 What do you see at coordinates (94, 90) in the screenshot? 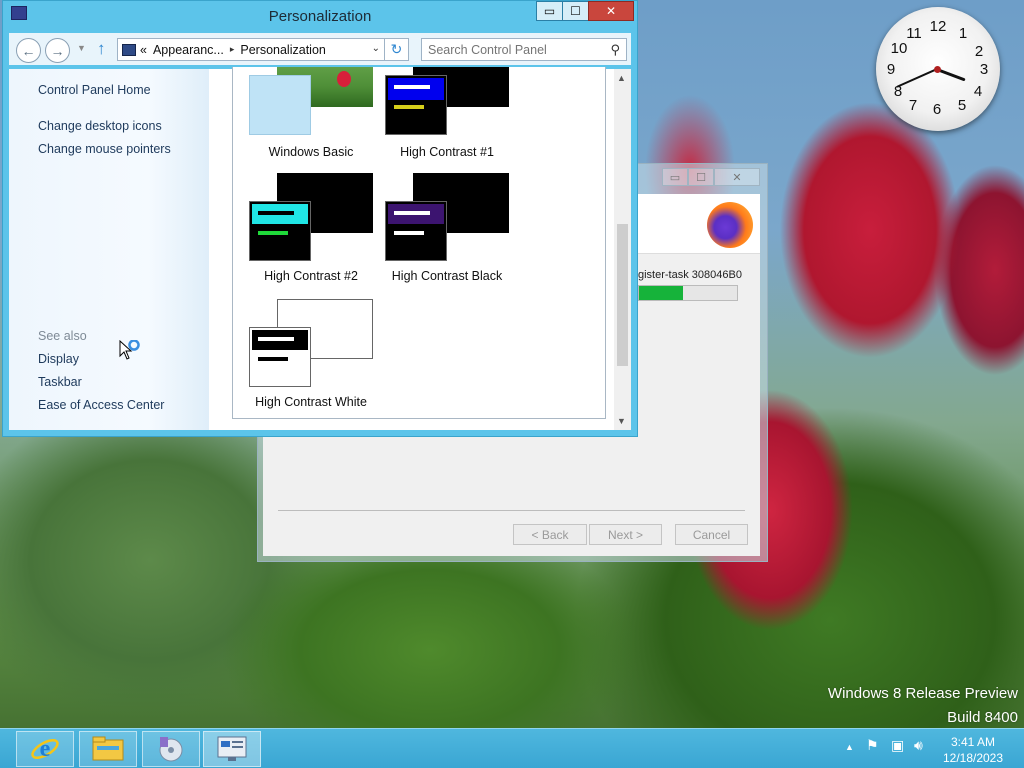
I see `control-panel-home-link: Control Panel Home` at bounding box center [94, 90].